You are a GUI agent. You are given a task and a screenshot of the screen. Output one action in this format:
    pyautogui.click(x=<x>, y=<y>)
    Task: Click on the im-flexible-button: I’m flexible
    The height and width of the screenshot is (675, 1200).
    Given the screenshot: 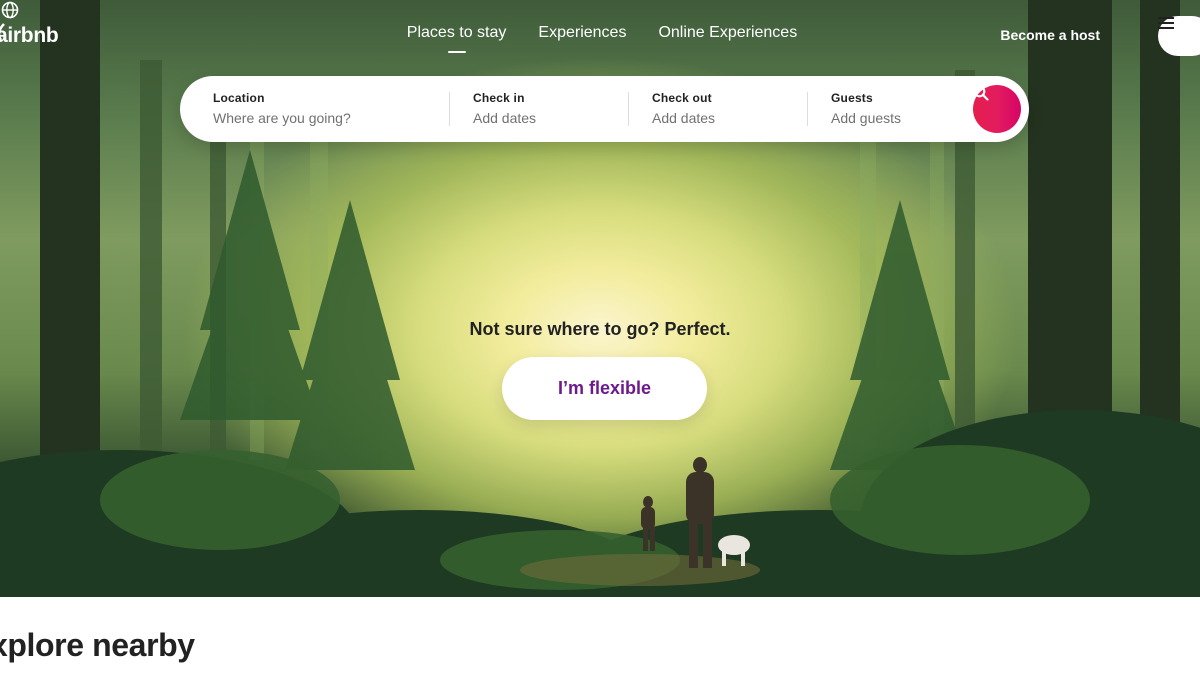 What is the action you would take?
    pyautogui.click(x=604, y=388)
    